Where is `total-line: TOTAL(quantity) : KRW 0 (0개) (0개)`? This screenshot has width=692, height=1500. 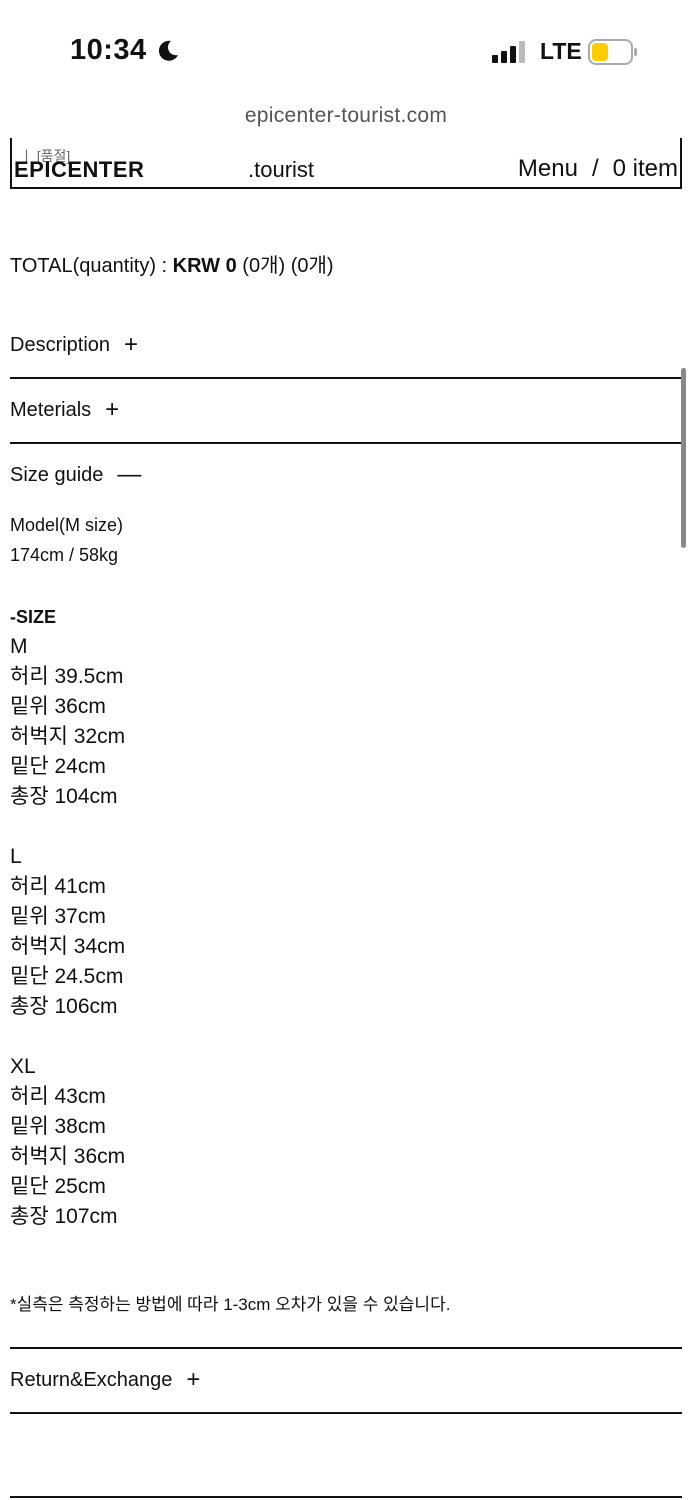 total-line: TOTAL(quantity) : KRW 0 (0개) (0개) is located at coordinates (172, 263).